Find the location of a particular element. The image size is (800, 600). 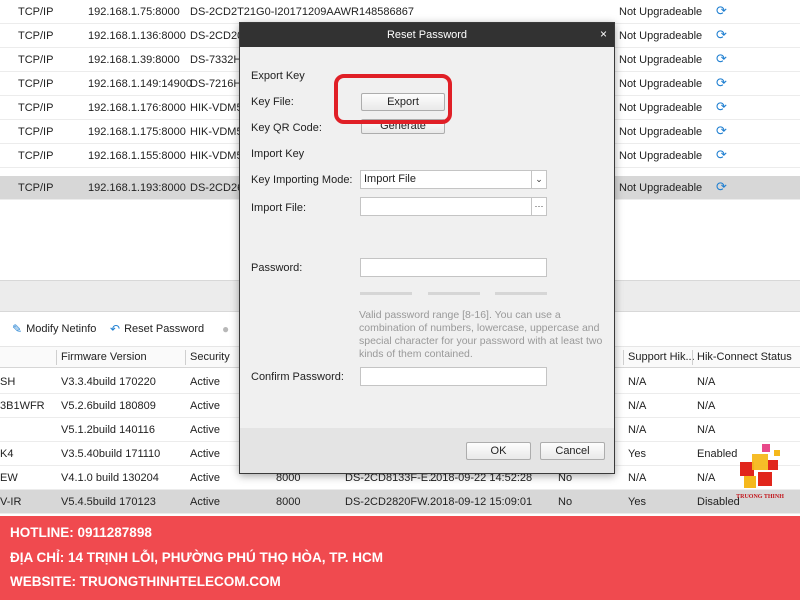

browse-icon: ··· is located at coordinates (538, 206).